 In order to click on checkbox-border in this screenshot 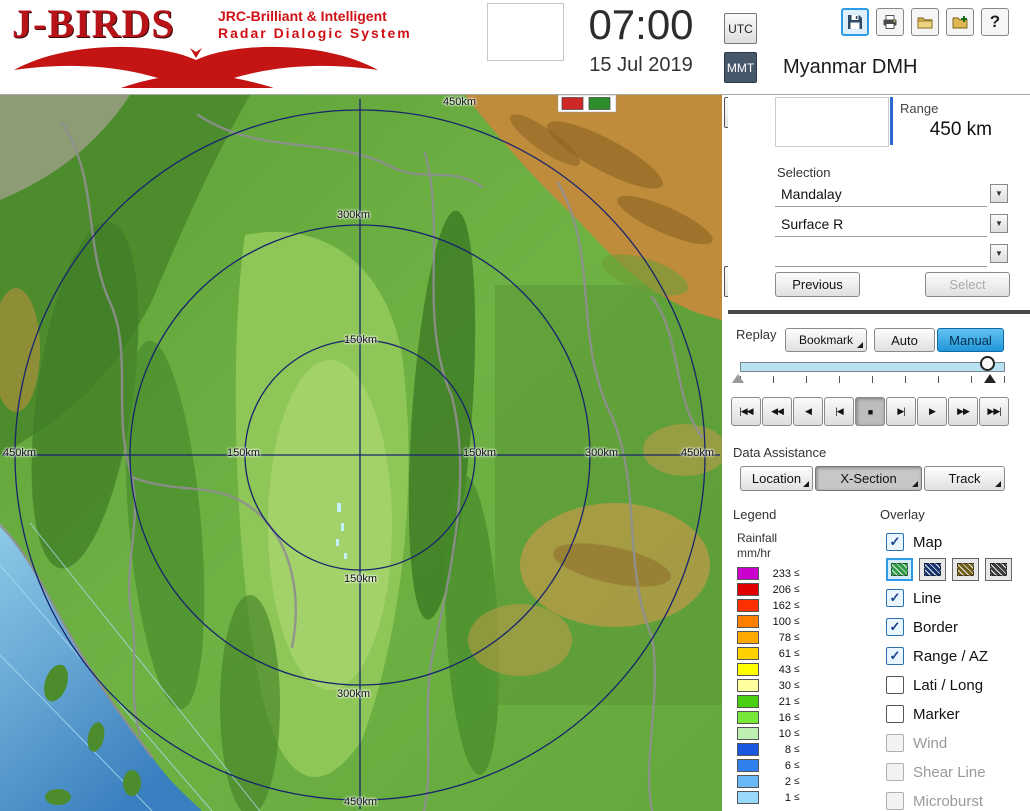, I will do `click(895, 627)`.